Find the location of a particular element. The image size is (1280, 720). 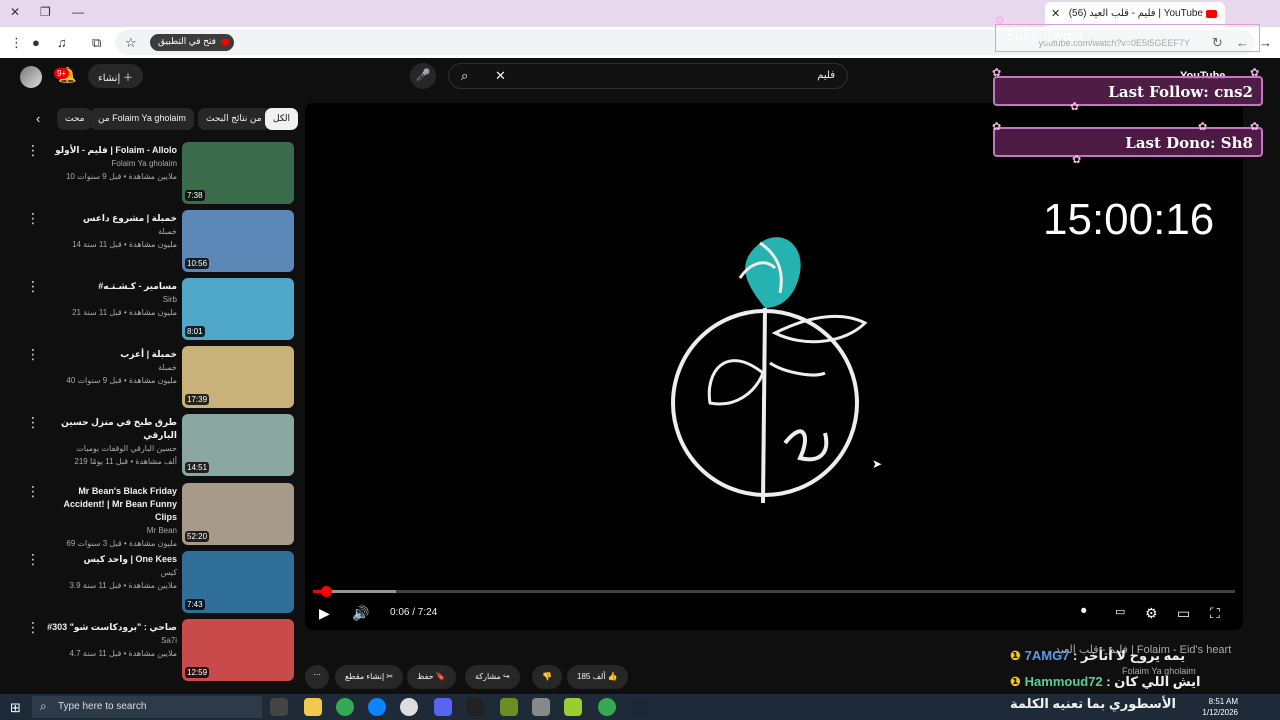

video-thumbnail: 7:38 is located at coordinates (238, 173).